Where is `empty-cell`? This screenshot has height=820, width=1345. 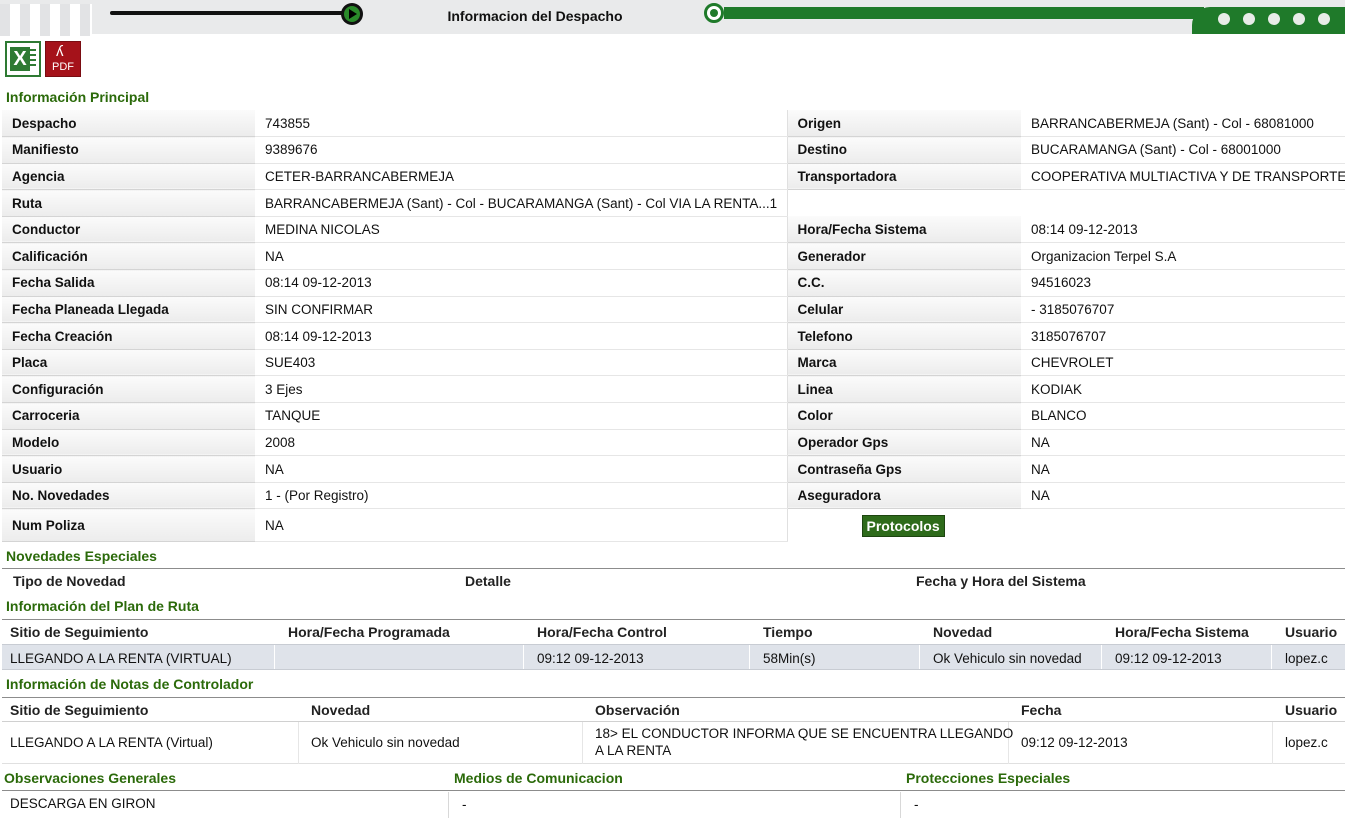
empty-cell is located at coordinates (1066, 203).